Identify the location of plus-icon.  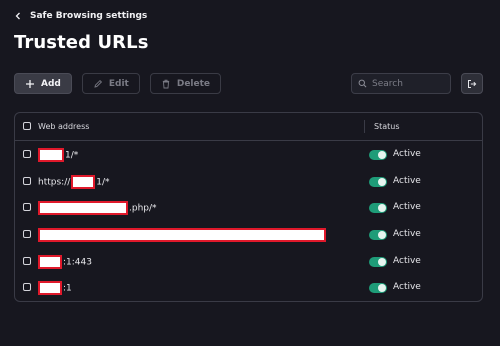
(30, 83).